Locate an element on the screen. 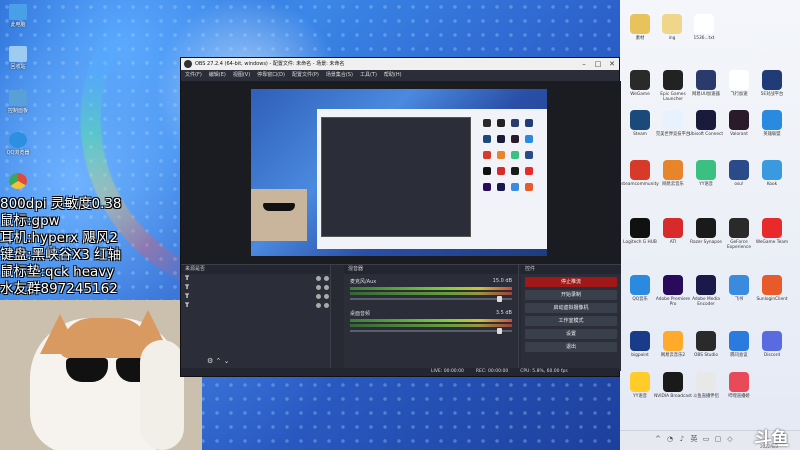 Image resolution: width=800 pixels, height=450 pixels. chevron-up-icon: ^ is located at coordinates (658, 439).